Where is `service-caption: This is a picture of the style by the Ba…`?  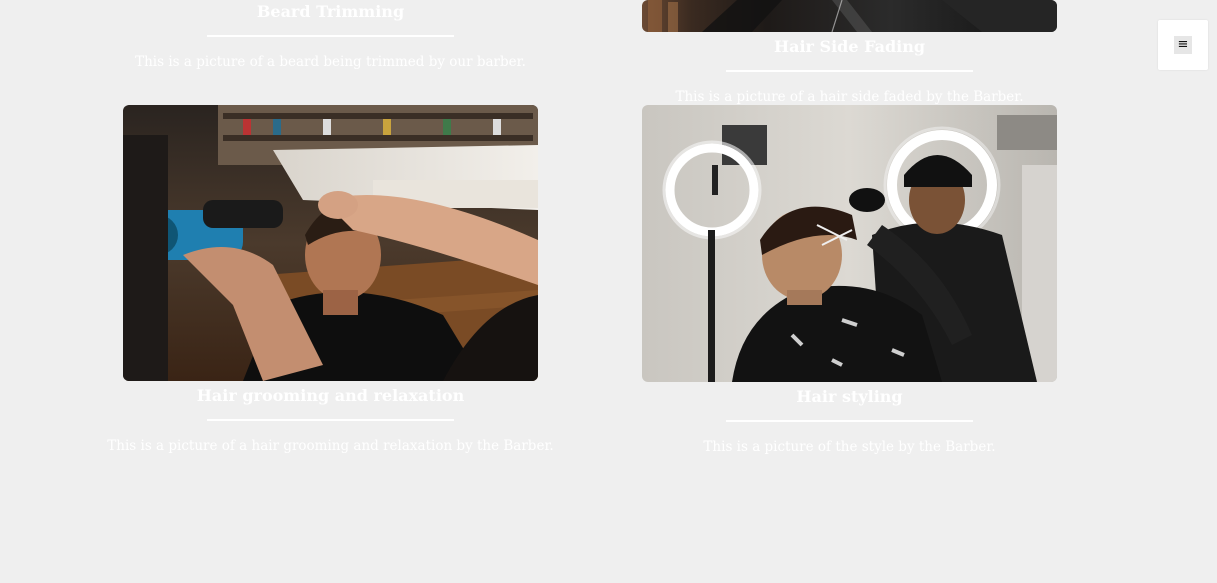 service-caption: This is a picture of the style by the Ba… is located at coordinates (849, 447).